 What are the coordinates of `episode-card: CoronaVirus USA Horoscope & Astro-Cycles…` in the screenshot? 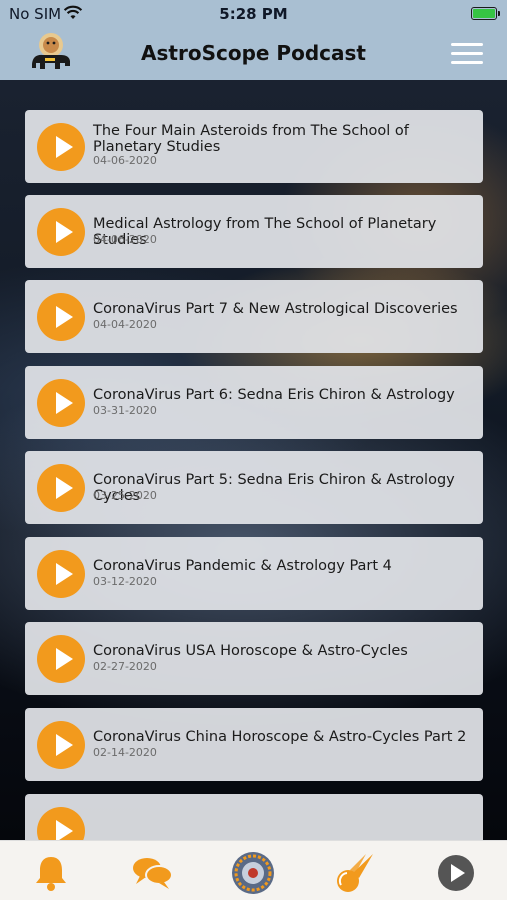 It's located at (254, 658).